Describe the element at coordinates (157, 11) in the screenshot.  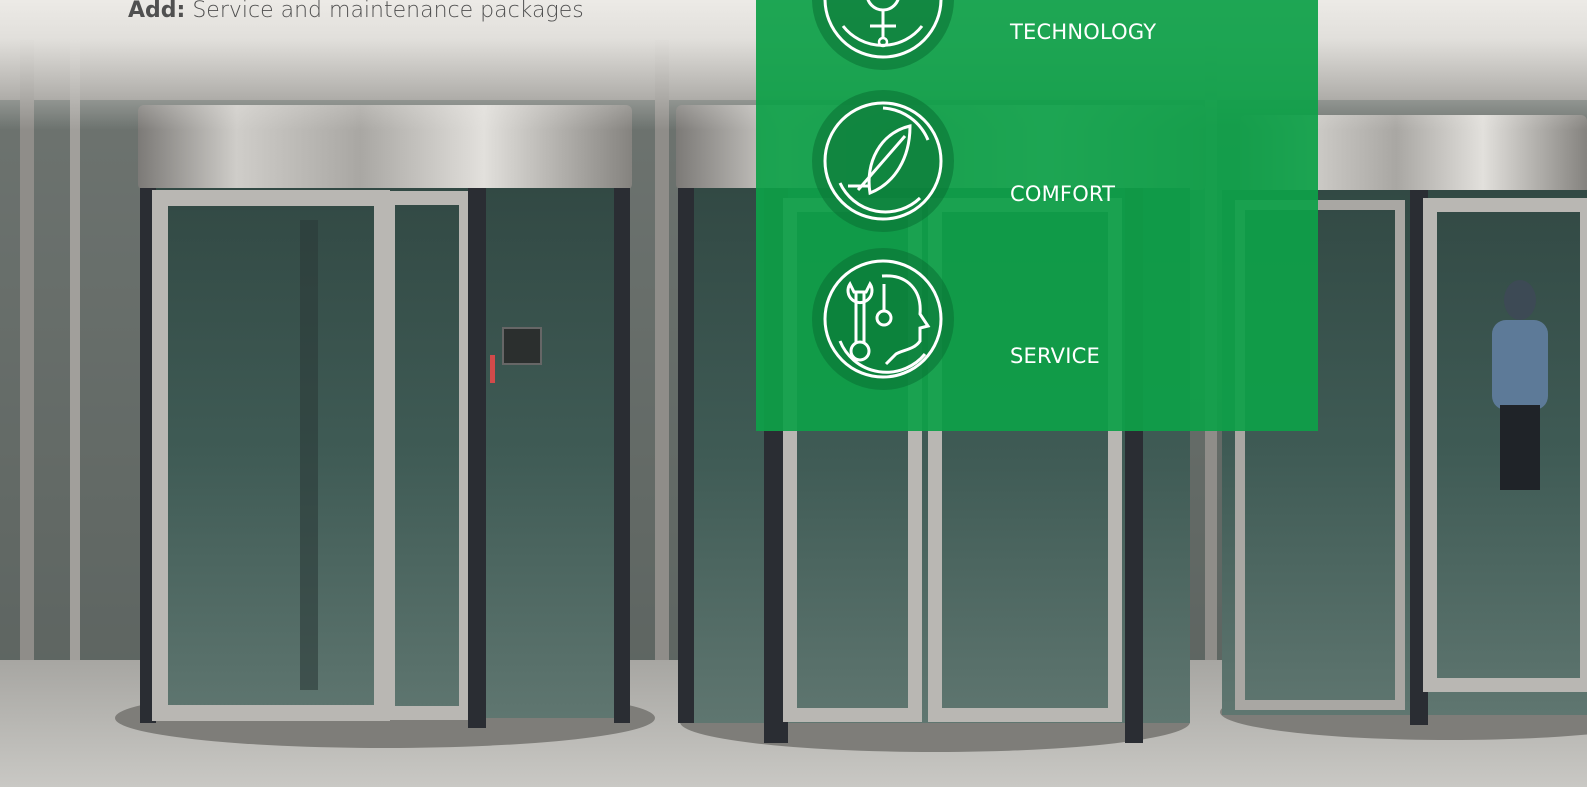
I see `add-prefix: Add:` at that location.